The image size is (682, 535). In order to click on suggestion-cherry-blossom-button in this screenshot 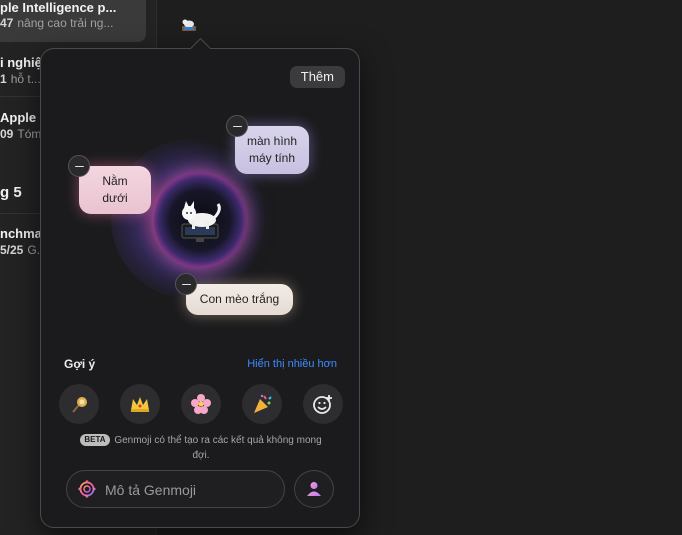, I will do `click(201, 404)`.